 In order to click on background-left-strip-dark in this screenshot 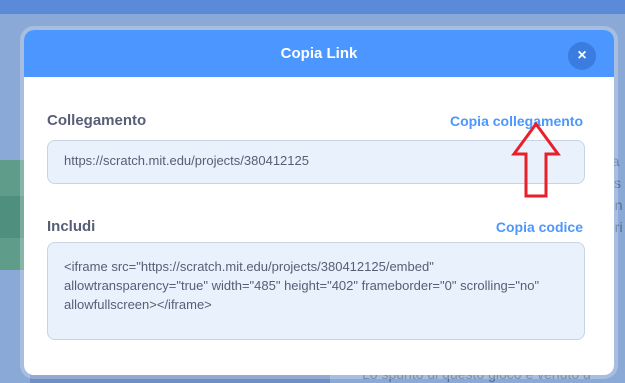, I will do `click(12, 217)`.